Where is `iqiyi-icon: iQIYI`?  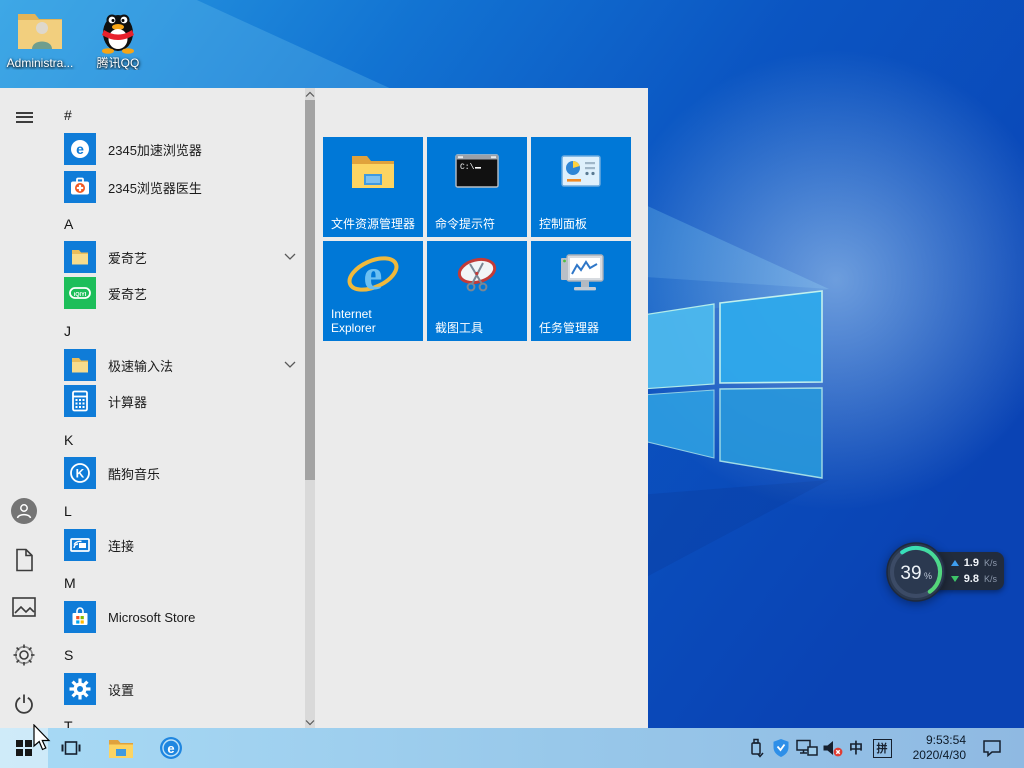
iqiyi-icon: iQIYI is located at coordinates (80, 293).